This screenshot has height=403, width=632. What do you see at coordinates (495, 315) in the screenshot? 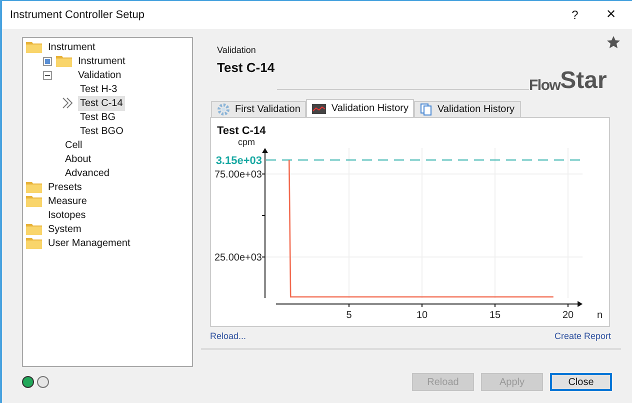
I see `tick-label: 15` at bounding box center [495, 315].